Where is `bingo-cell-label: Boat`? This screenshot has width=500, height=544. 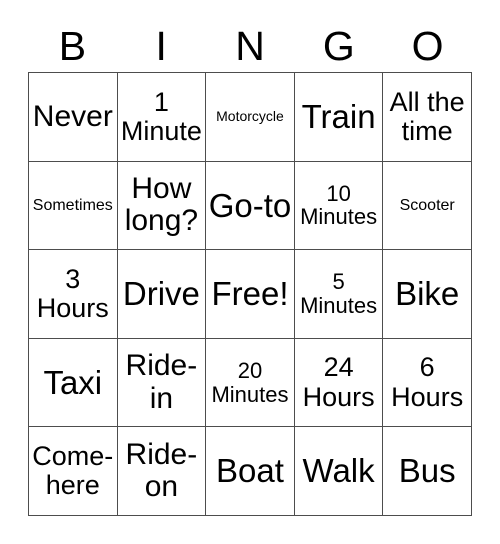 bingo-cell-label: Boat is located at coordinates (250, 471).